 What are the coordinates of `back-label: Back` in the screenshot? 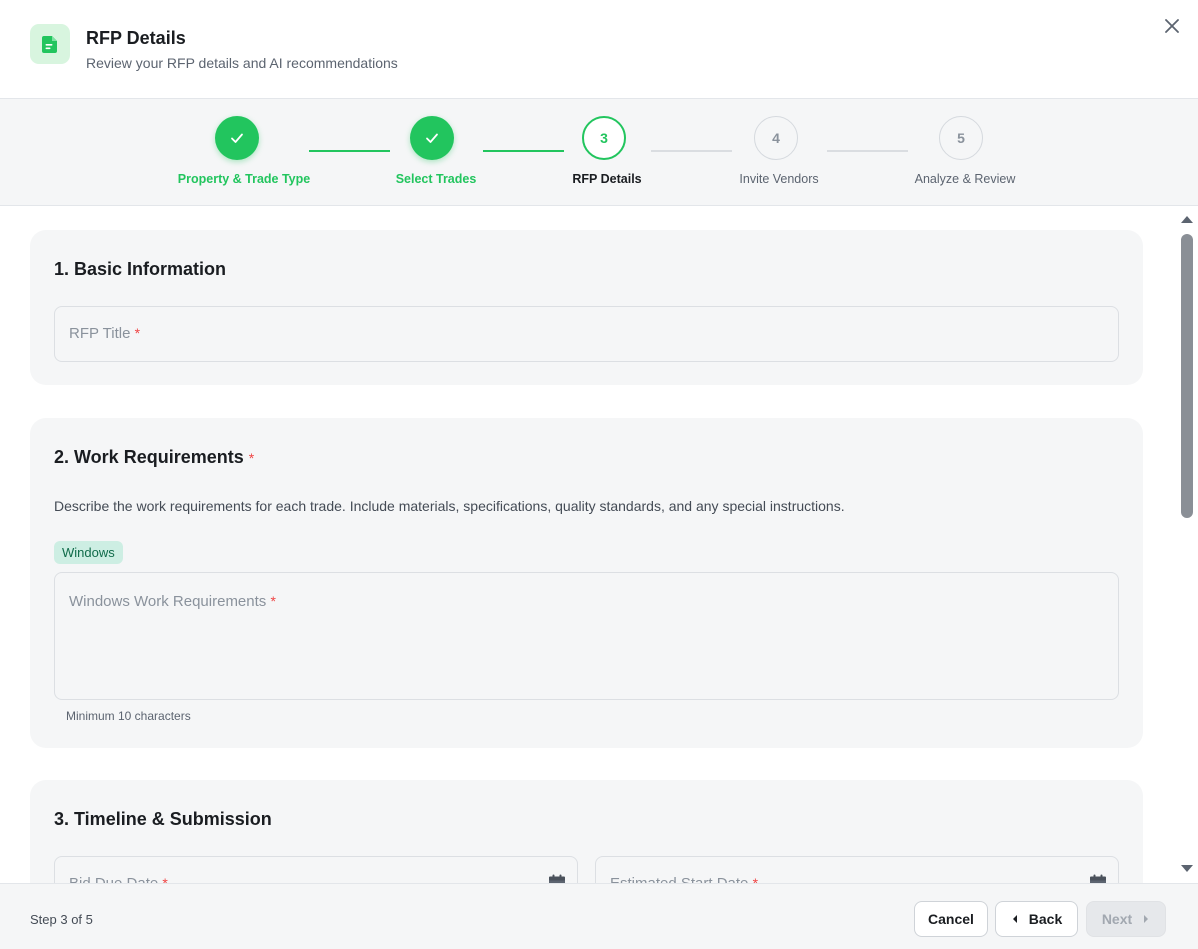 It's located at (1045, 919).